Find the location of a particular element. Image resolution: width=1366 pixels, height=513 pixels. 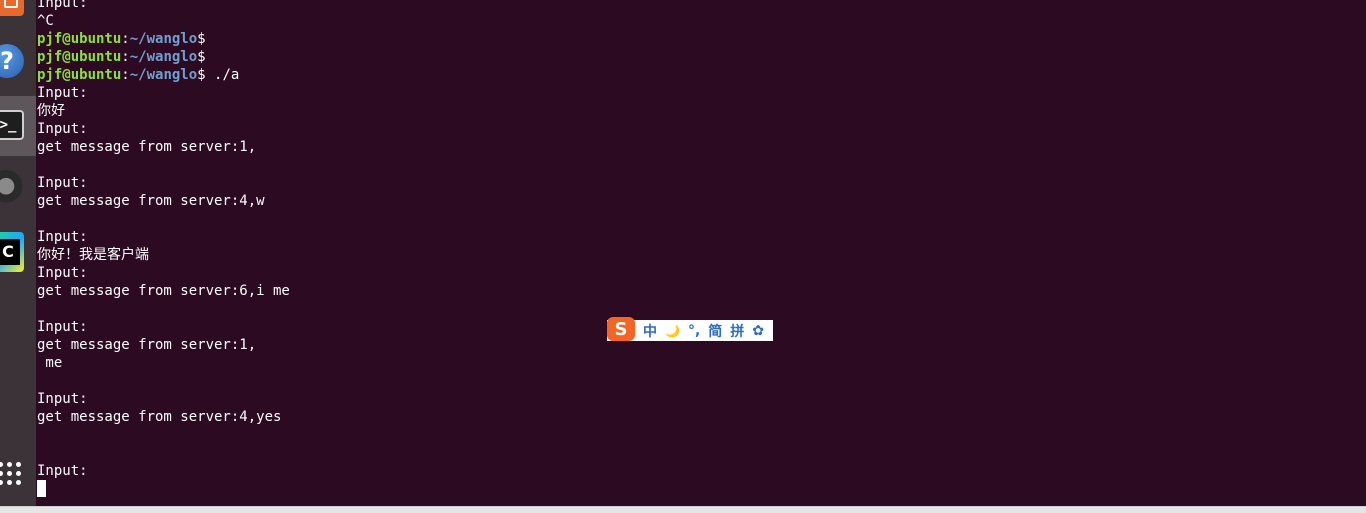

help-icon: ? is located at coordinates (12, 61).